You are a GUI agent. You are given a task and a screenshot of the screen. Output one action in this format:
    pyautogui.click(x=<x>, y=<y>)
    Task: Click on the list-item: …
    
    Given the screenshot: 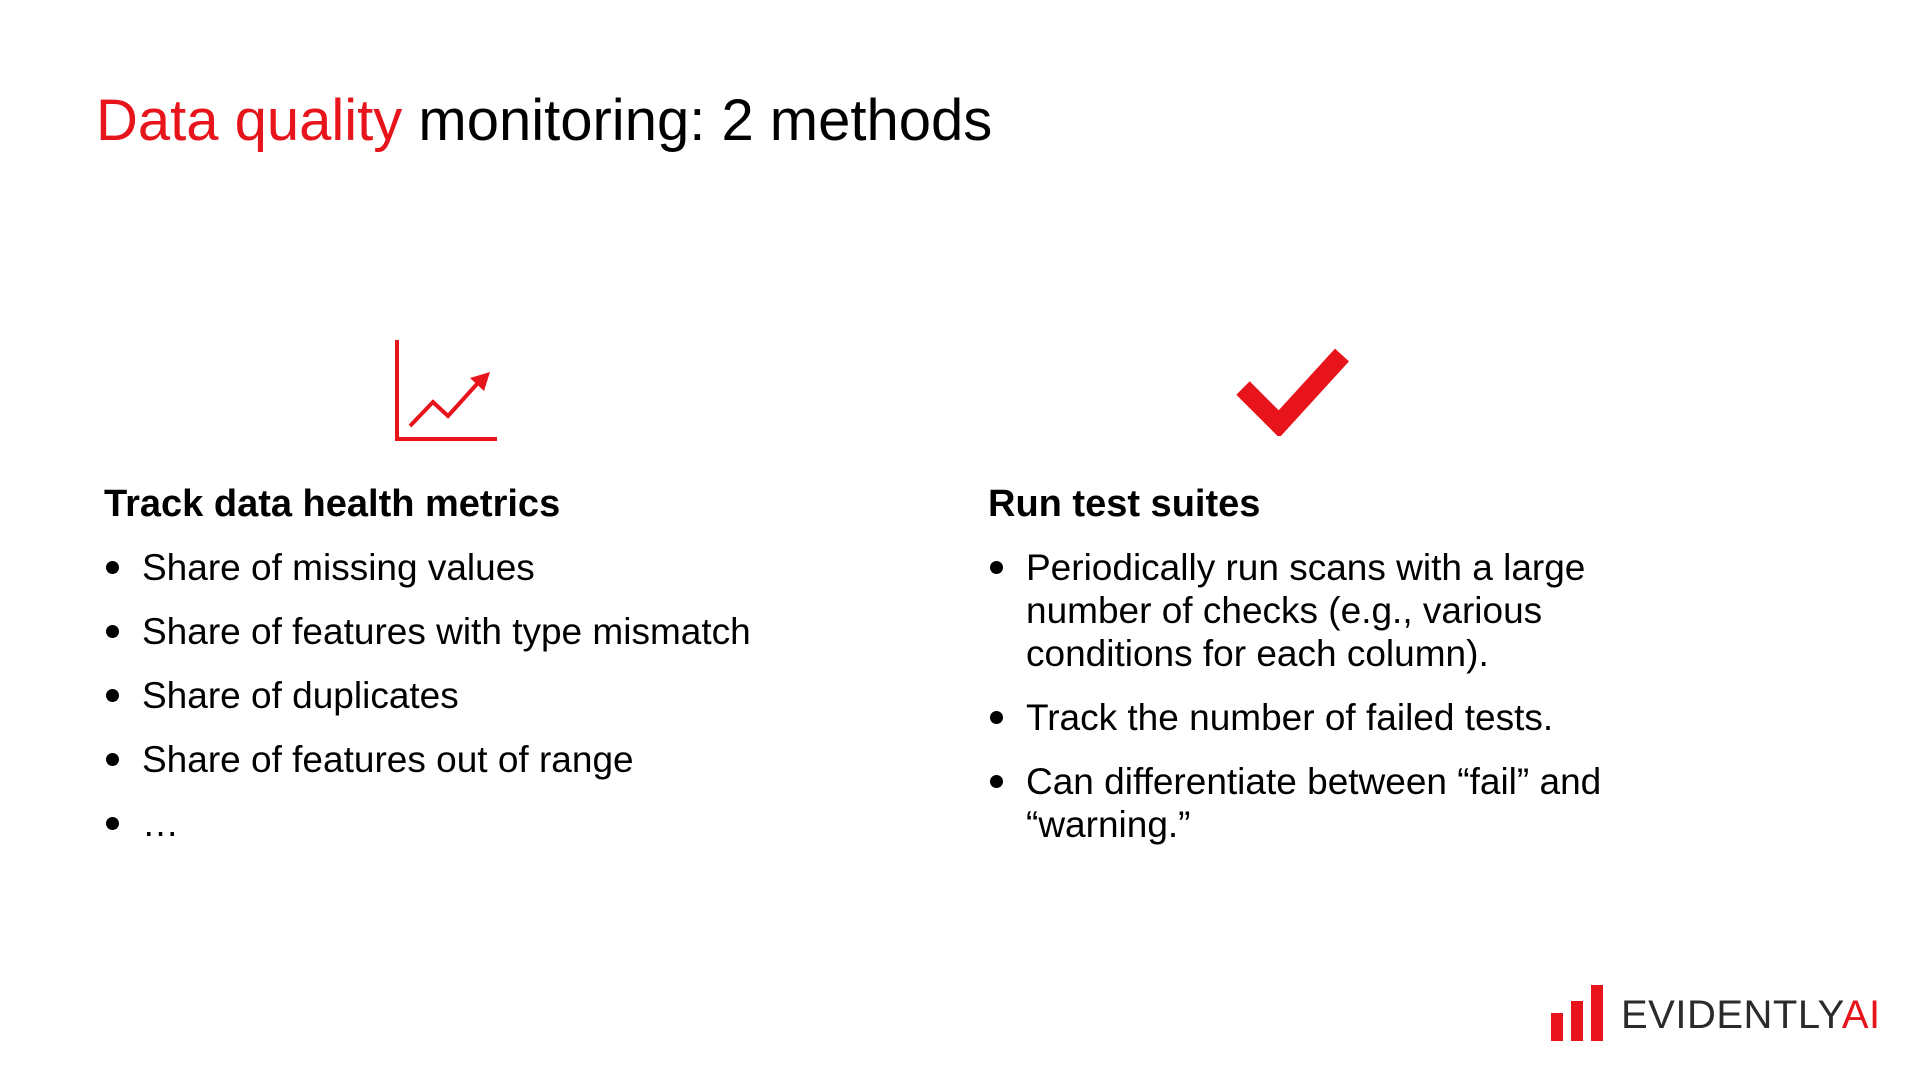 What is the action you would take?
    pyautogui.click(x=427, y=823)
    